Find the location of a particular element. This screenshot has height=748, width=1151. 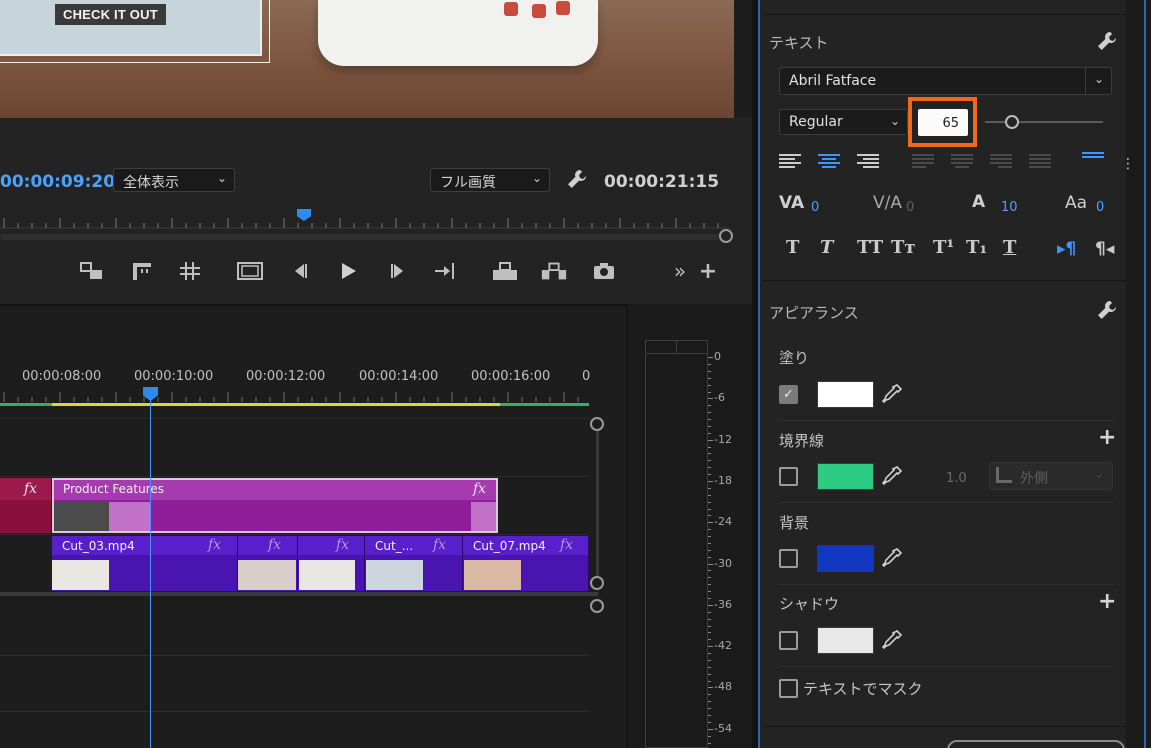

monitor-time-ruler is located at coordinates (365, 219).